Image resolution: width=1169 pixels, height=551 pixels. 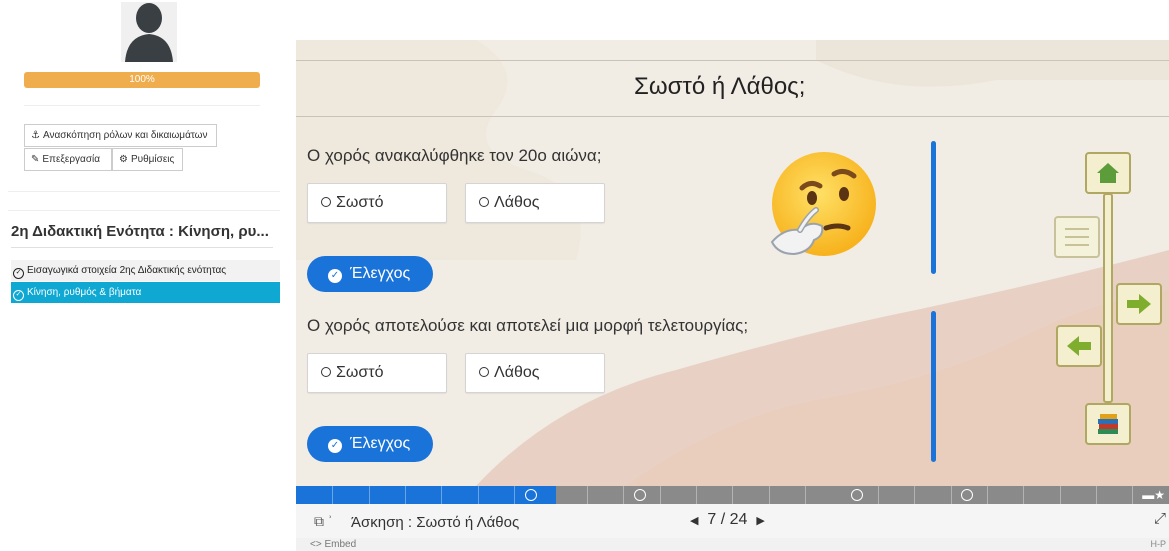 I want to click on books-button, so click(x=1108, y=424).